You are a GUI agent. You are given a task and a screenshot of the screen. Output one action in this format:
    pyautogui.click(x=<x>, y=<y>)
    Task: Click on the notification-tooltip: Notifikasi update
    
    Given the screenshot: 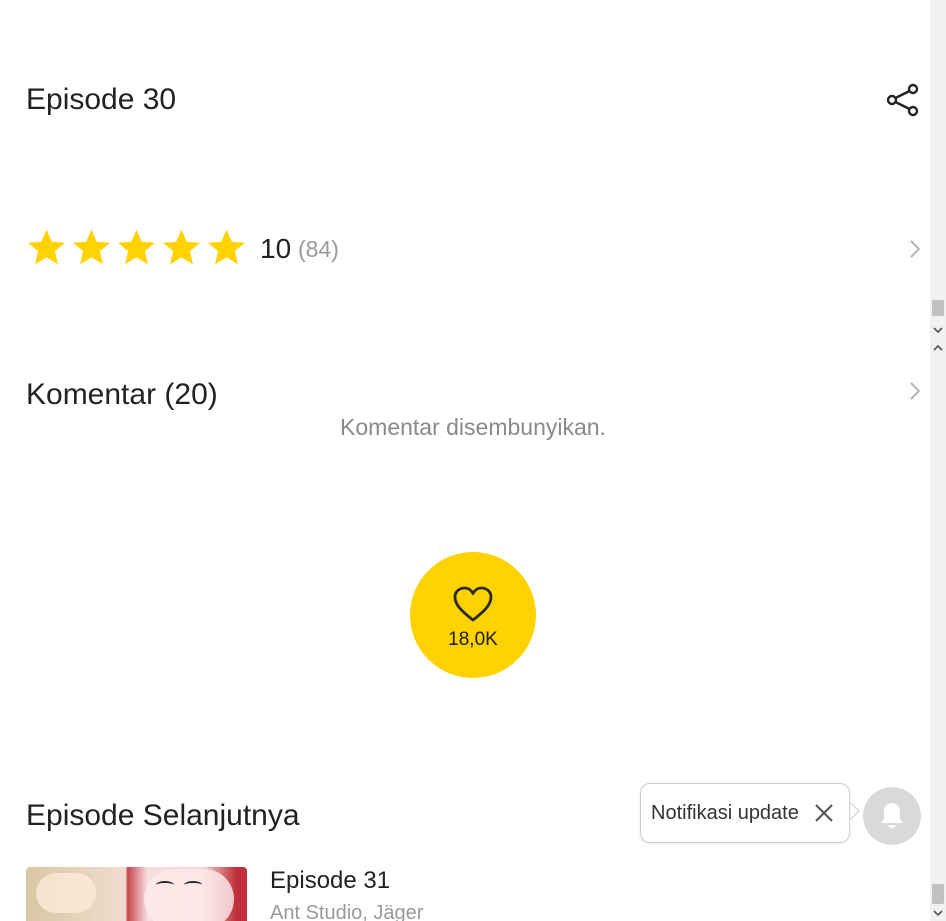 What is the action you would take?
    pyautogui.click(x=745, y=813)
    